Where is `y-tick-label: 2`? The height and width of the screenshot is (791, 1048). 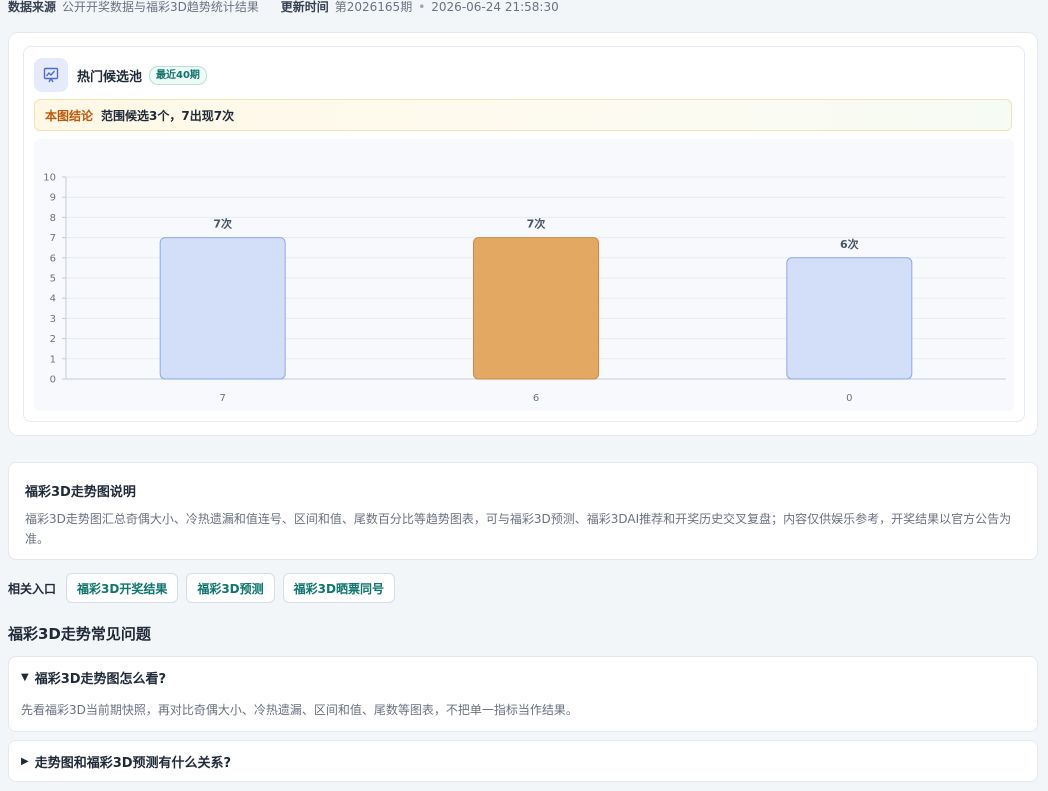
y-tick-label: 2 is located at coordinates (53, 339).